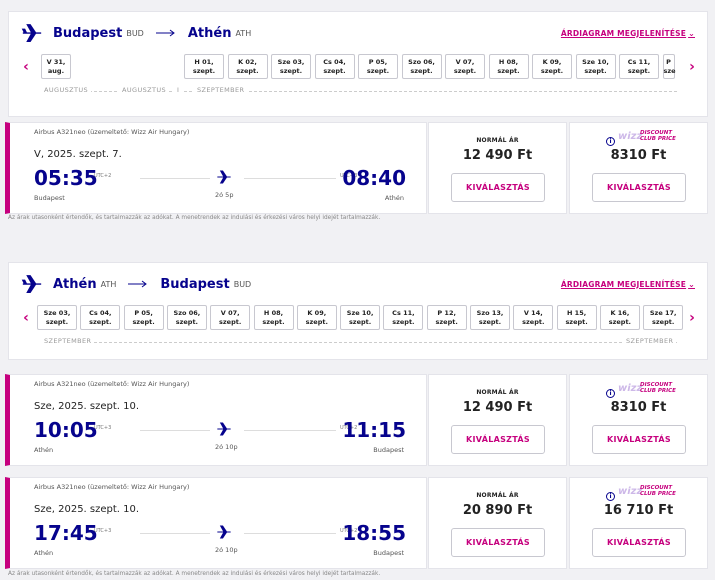 Image resolution: width=715 pixels, height=580 pixels. Describe the element at coordinates (374, 430) in the screenshot. I see `arrival-time: 11:15` at that location.